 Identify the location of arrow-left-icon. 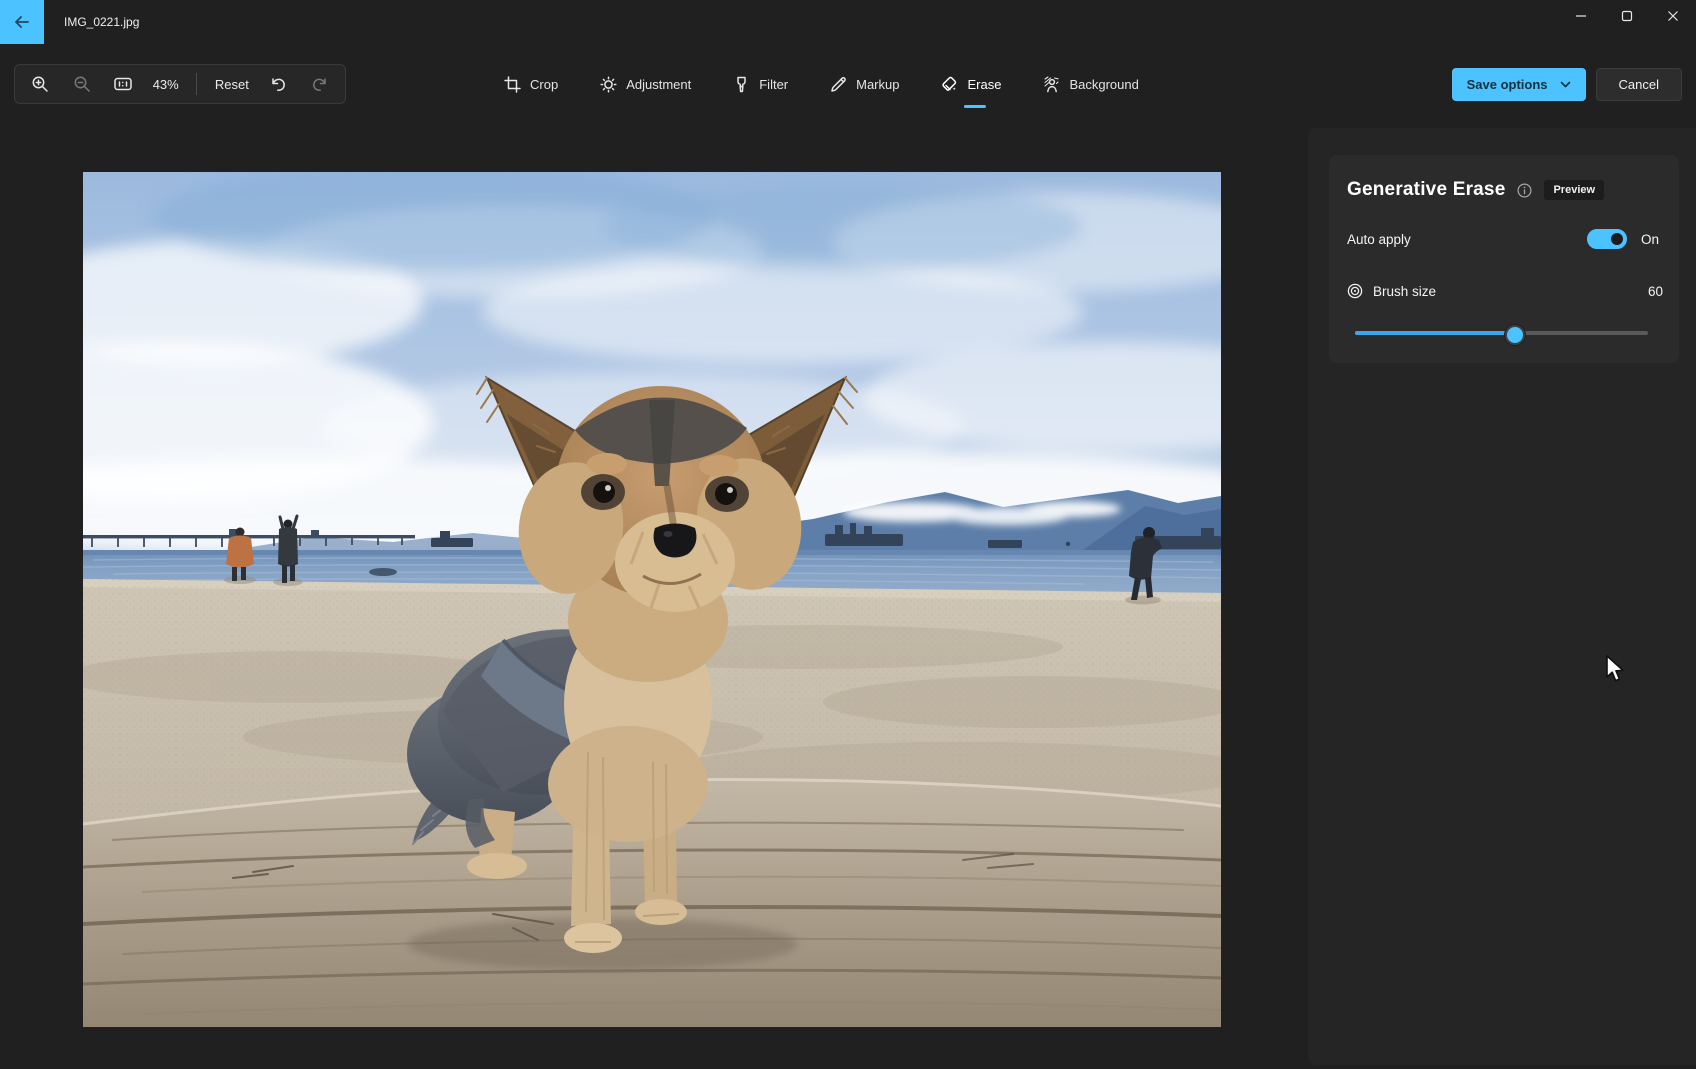
(22, 22).